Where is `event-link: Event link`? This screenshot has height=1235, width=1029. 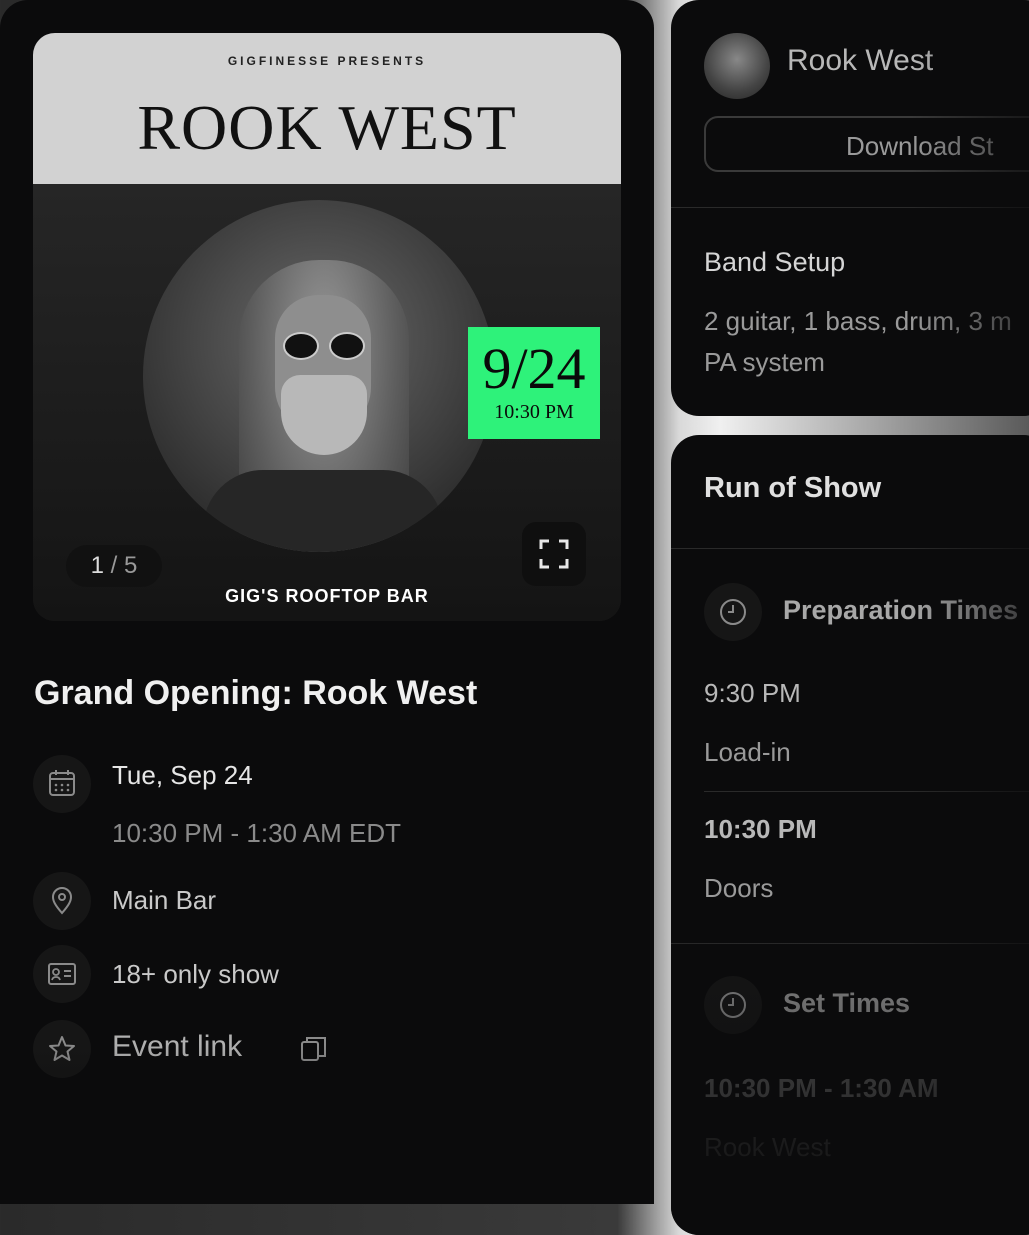
event-link: Event link is located at coordinates (177, 1047).